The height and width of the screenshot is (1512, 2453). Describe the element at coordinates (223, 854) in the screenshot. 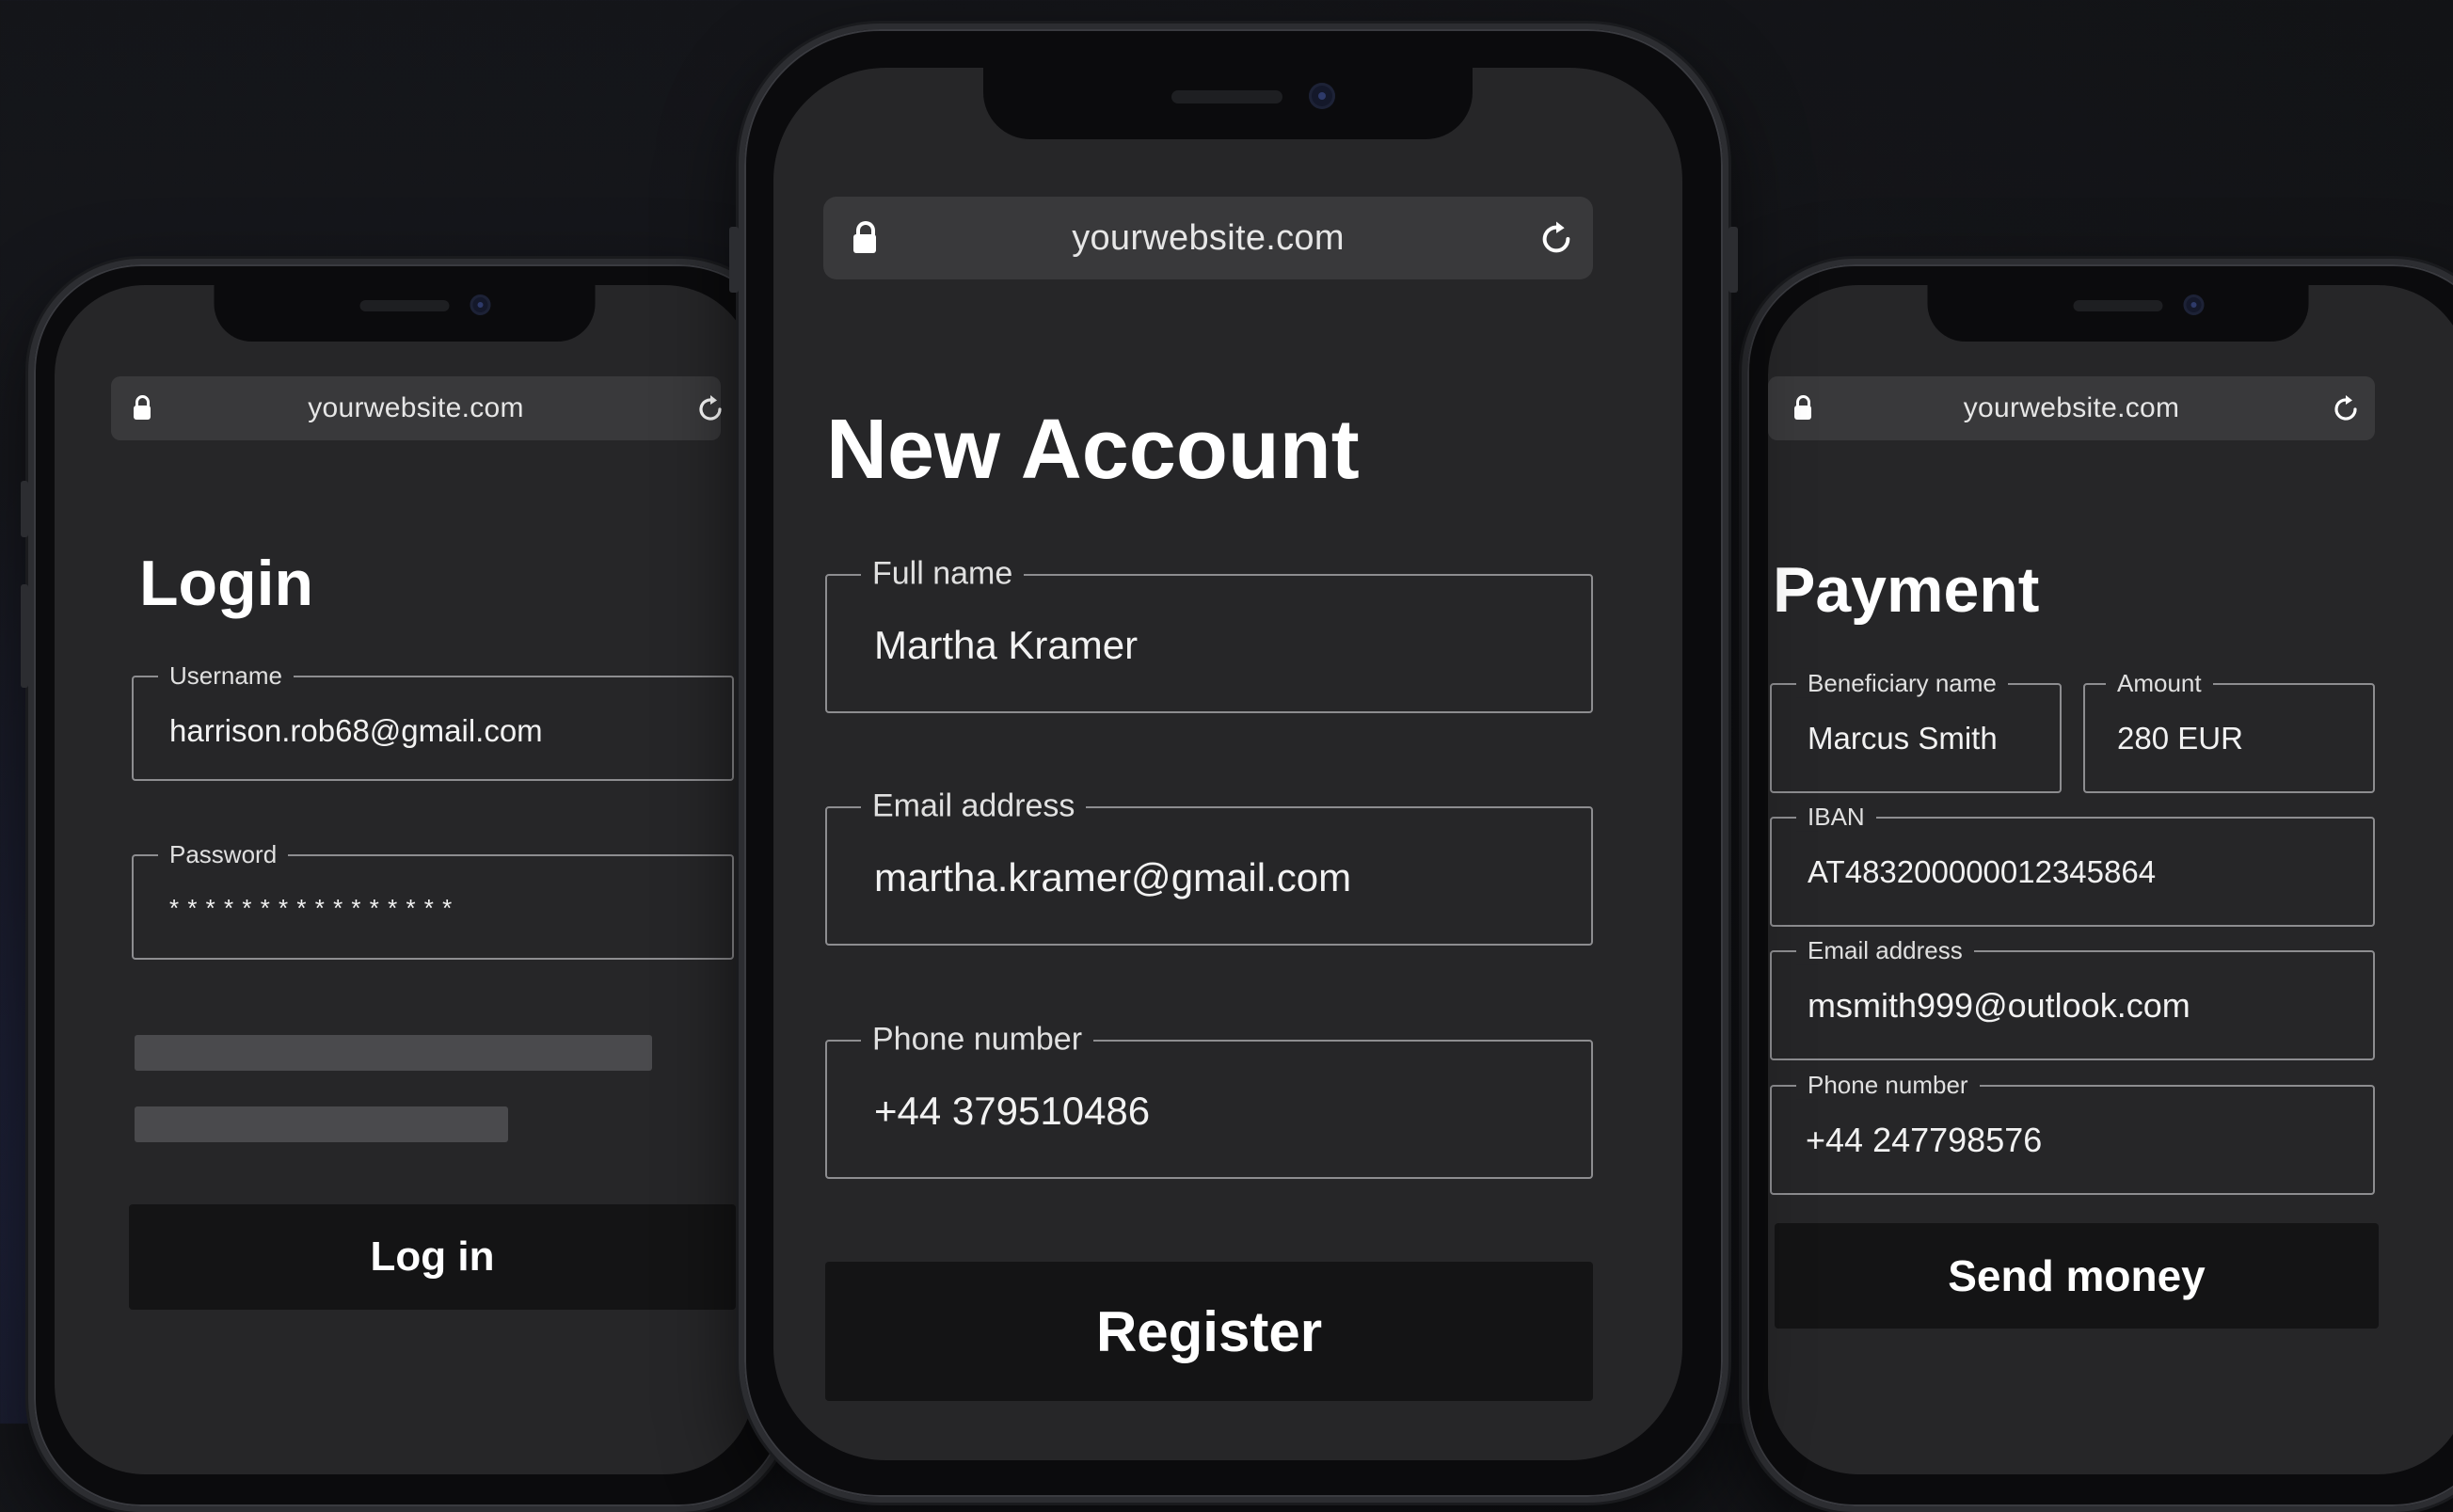

I see `password-label: Password` at that location.